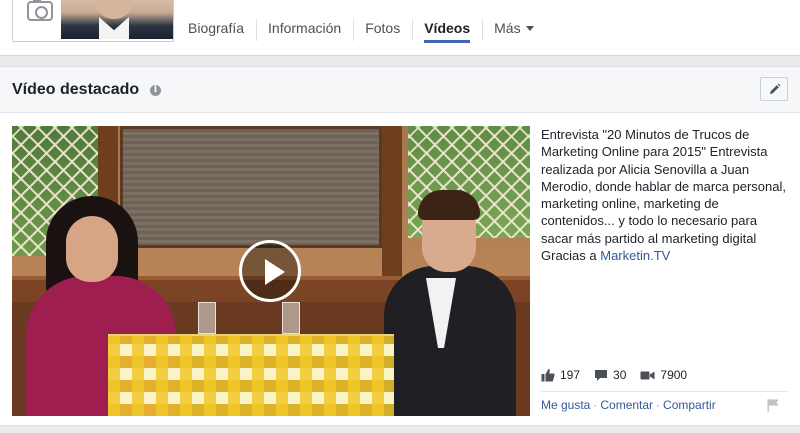 The image size is (800, 433). I want to click on video-actions: Me gusta · Comentar · Compartir, so click(628, 405).